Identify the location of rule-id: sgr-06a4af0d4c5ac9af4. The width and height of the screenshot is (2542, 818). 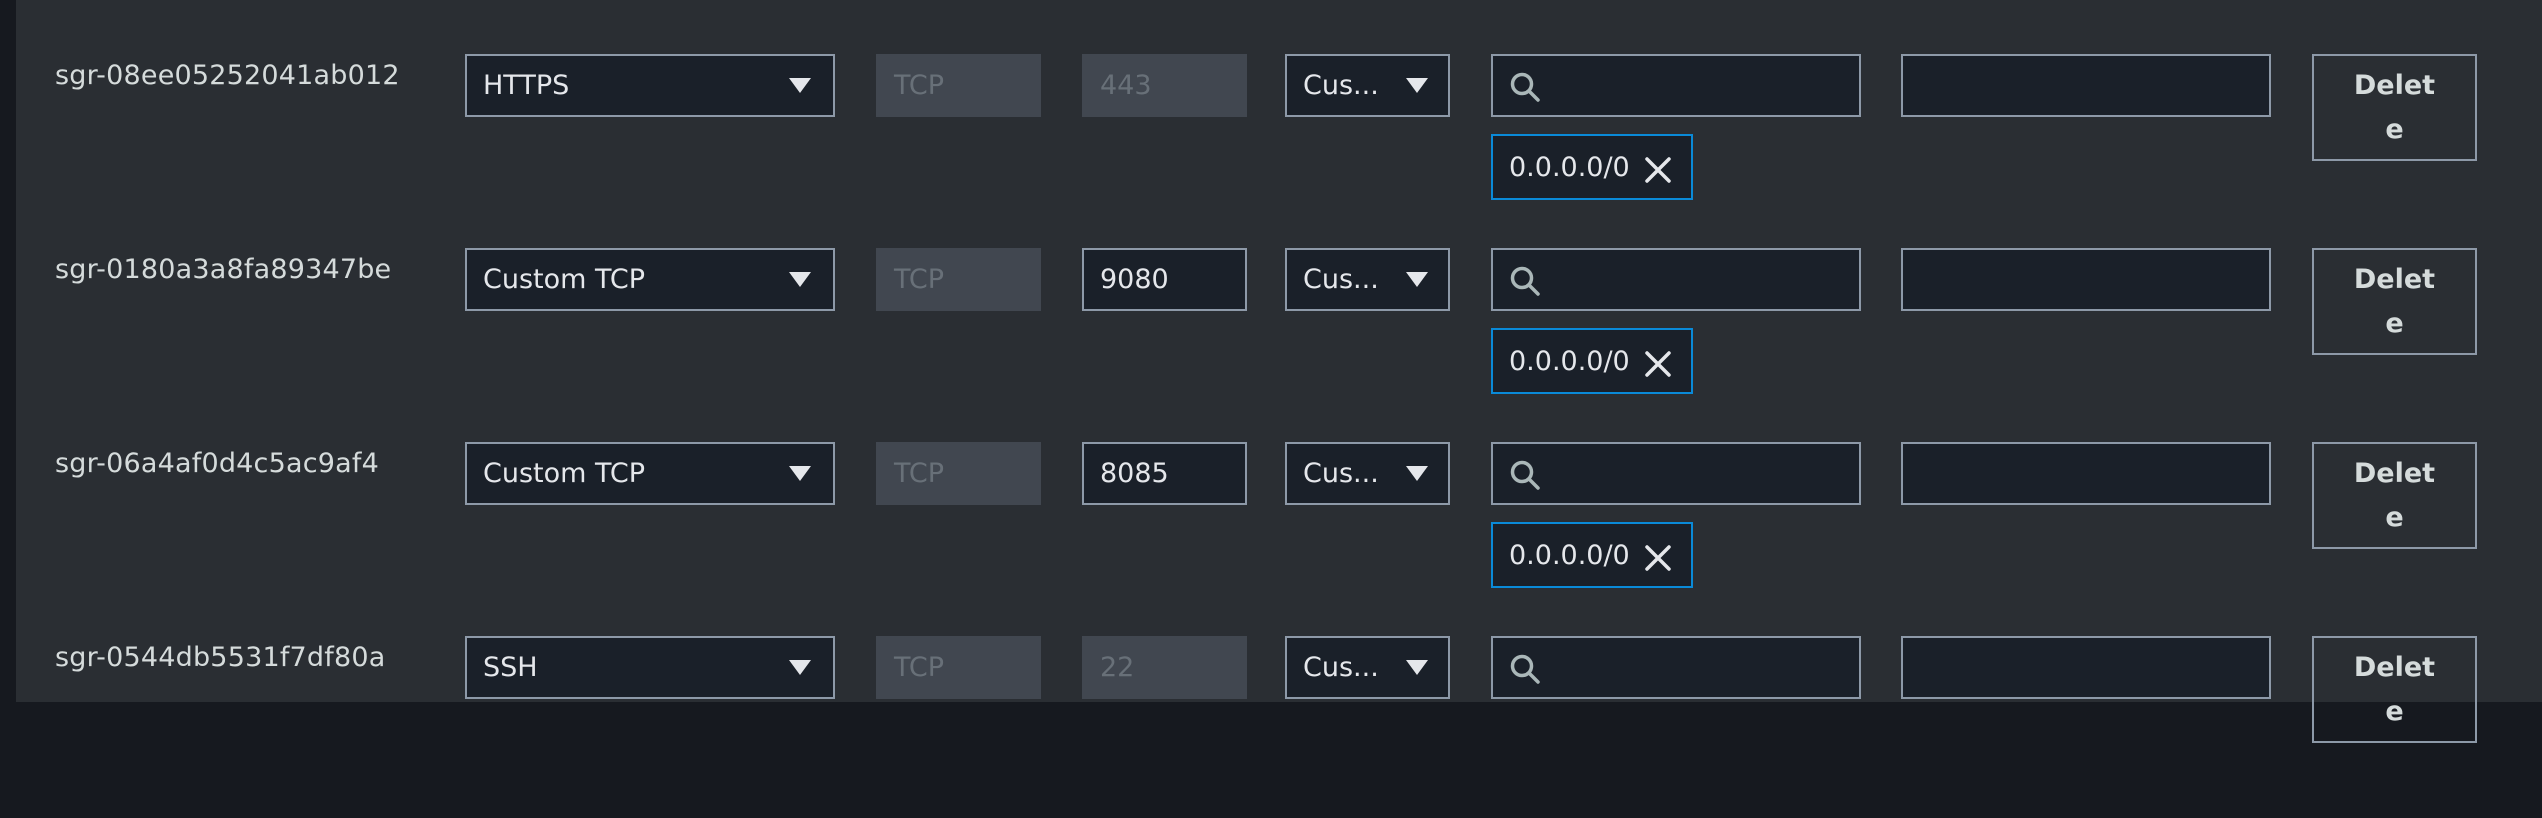
(217, 463).